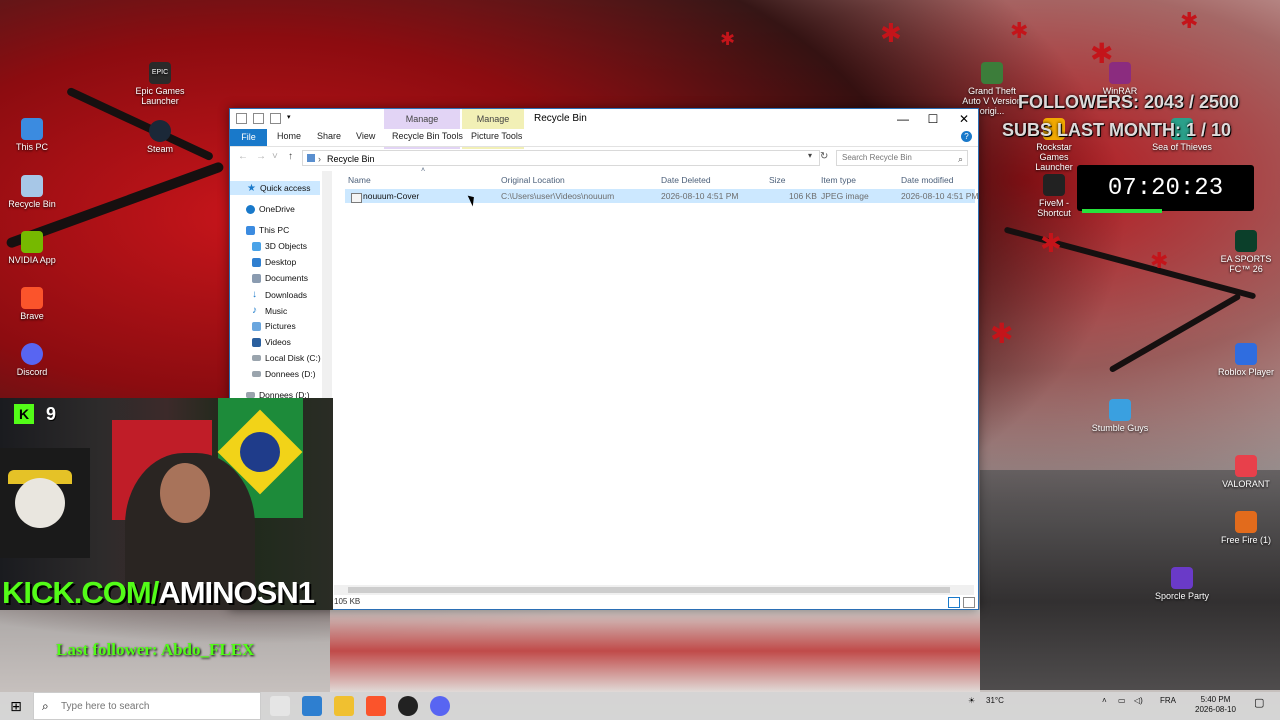 Image resolution: width=1280 pixels, height=720 pixels. I want to click on windows-start-icon: ⊞, so click(16, 706).